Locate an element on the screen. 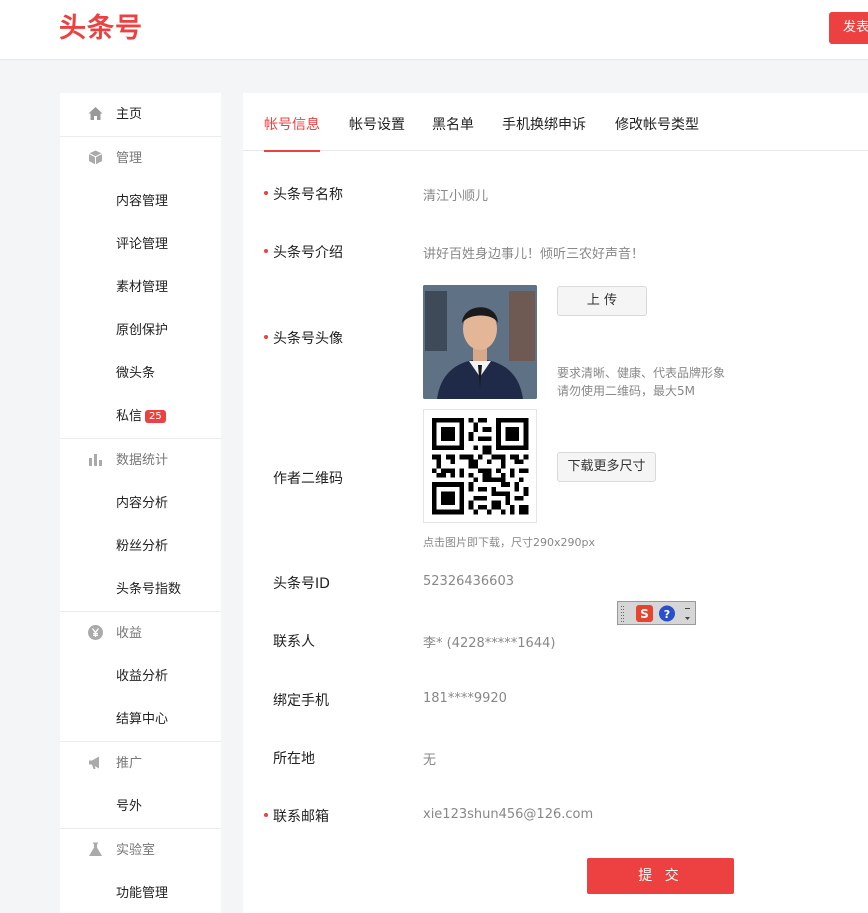  sidebar-item-label: 微头条 is located at coordinates (136, 373).